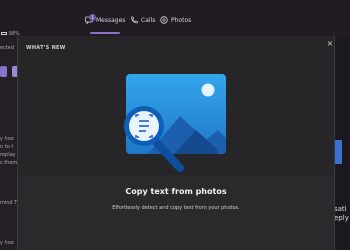 Image resolution: width=350 pixels, height=250 pixels. What do you see at coordinates (111, 20) in the screenshot?
I see `tab-messages-label: Messages` at bounding box center [111, 20].